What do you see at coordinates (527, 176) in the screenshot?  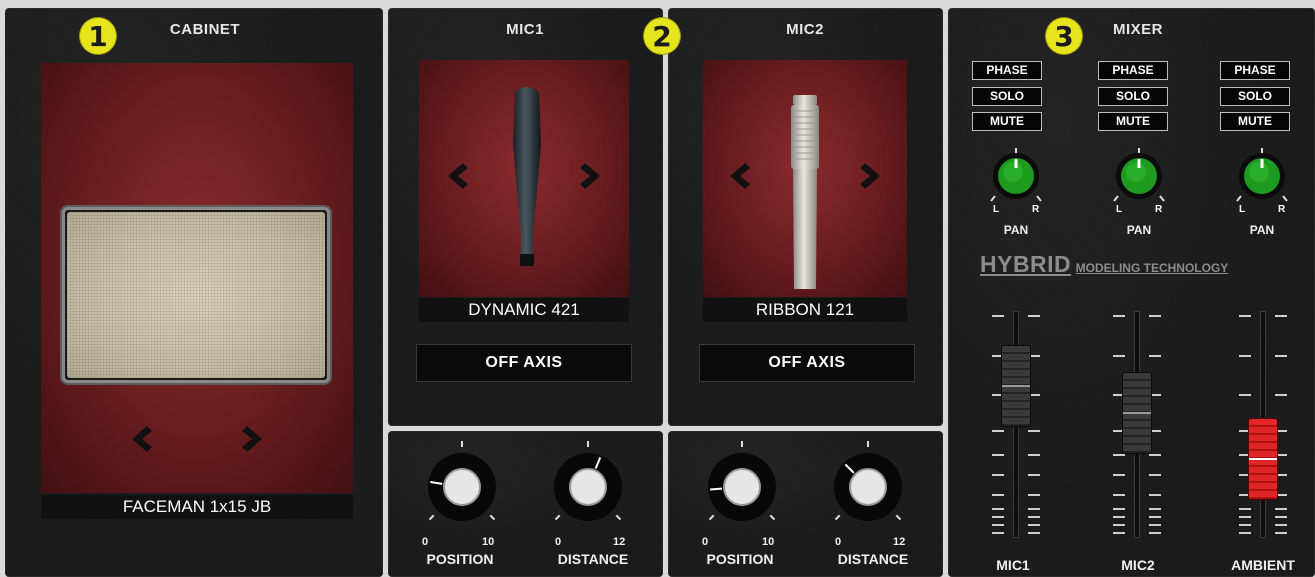 I see `mic1-image` at bounding box center [527, 176].